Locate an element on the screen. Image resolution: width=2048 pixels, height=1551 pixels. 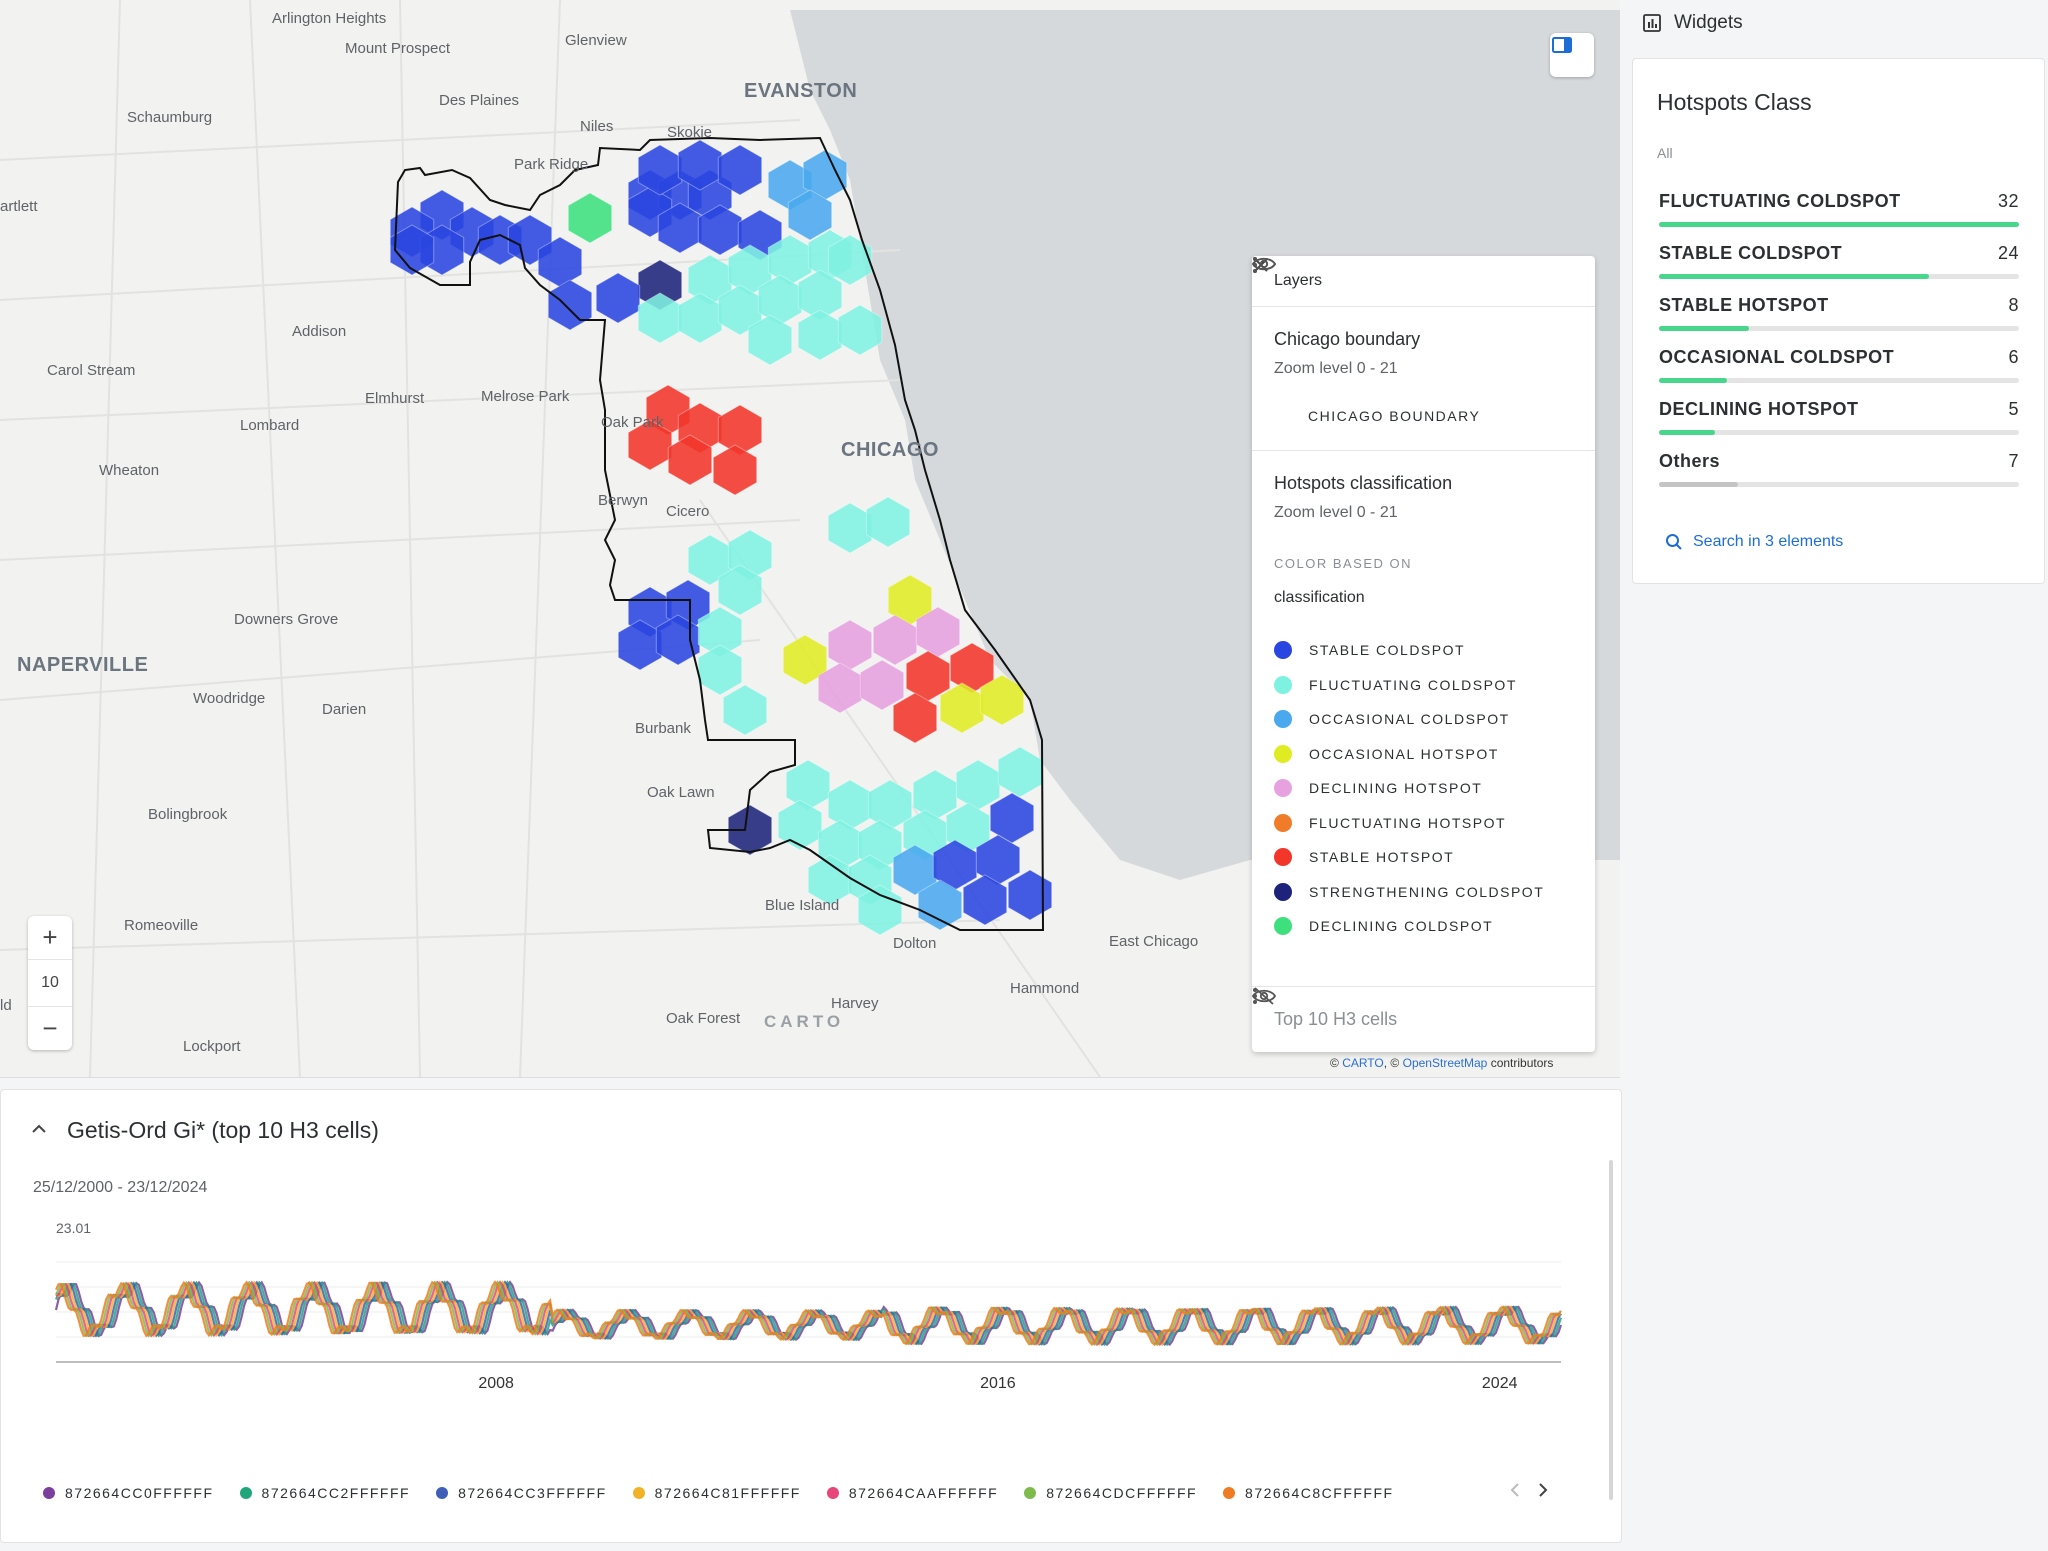
chevron-left-icon is located at coordinates (1515, 1490).